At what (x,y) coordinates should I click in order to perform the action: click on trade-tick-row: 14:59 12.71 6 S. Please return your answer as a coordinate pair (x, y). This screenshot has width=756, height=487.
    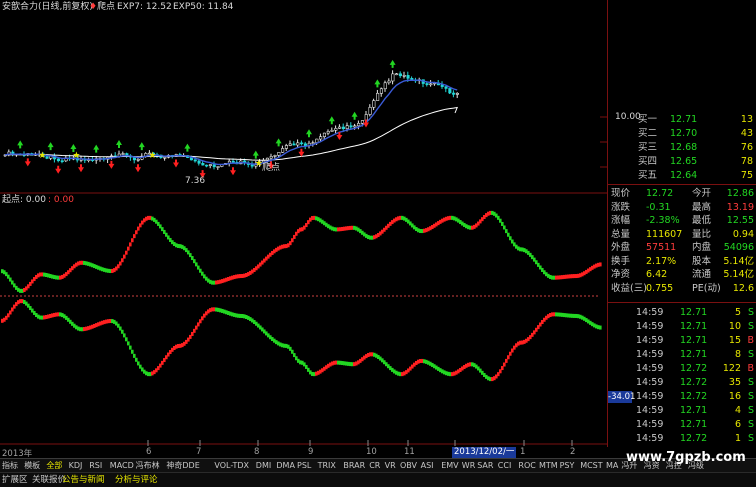
    Looking at the image, I should click on (682, 424).